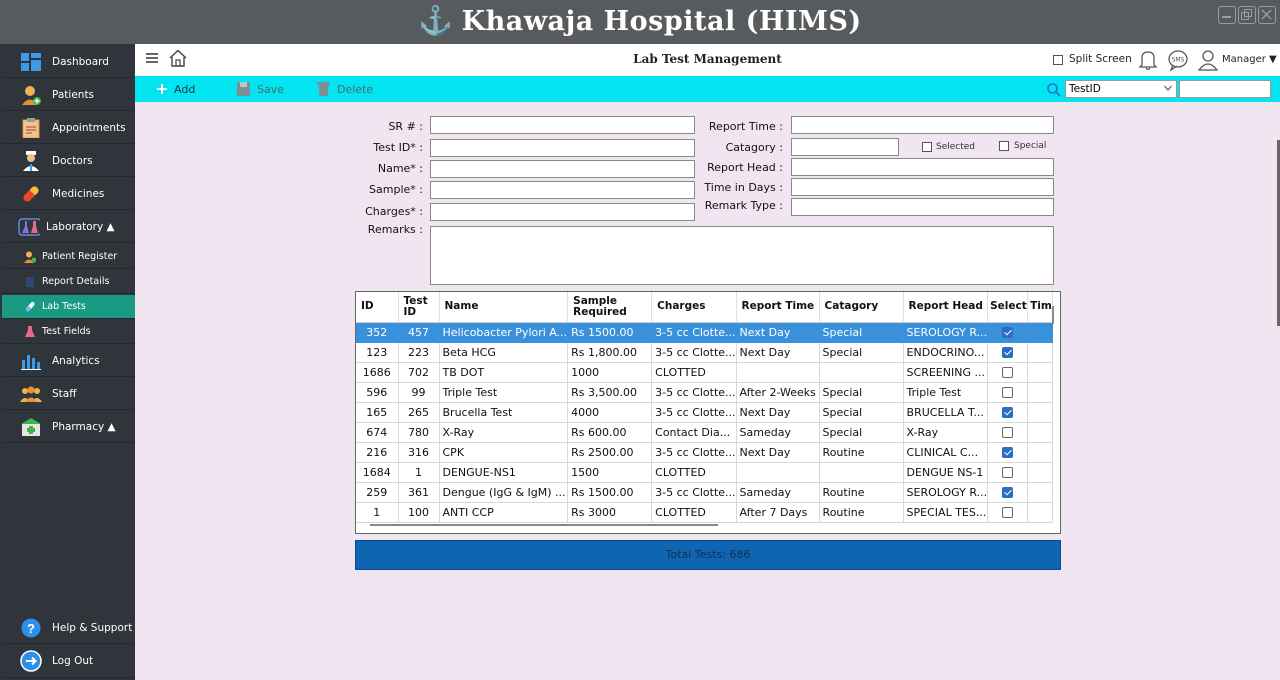  Describe the element at coordinates (705, 472) in the screenshot. I see `table-row: 1684 1 DENGUE-NS1 1500 CLOTTED DENGUE NS-1` at that location.